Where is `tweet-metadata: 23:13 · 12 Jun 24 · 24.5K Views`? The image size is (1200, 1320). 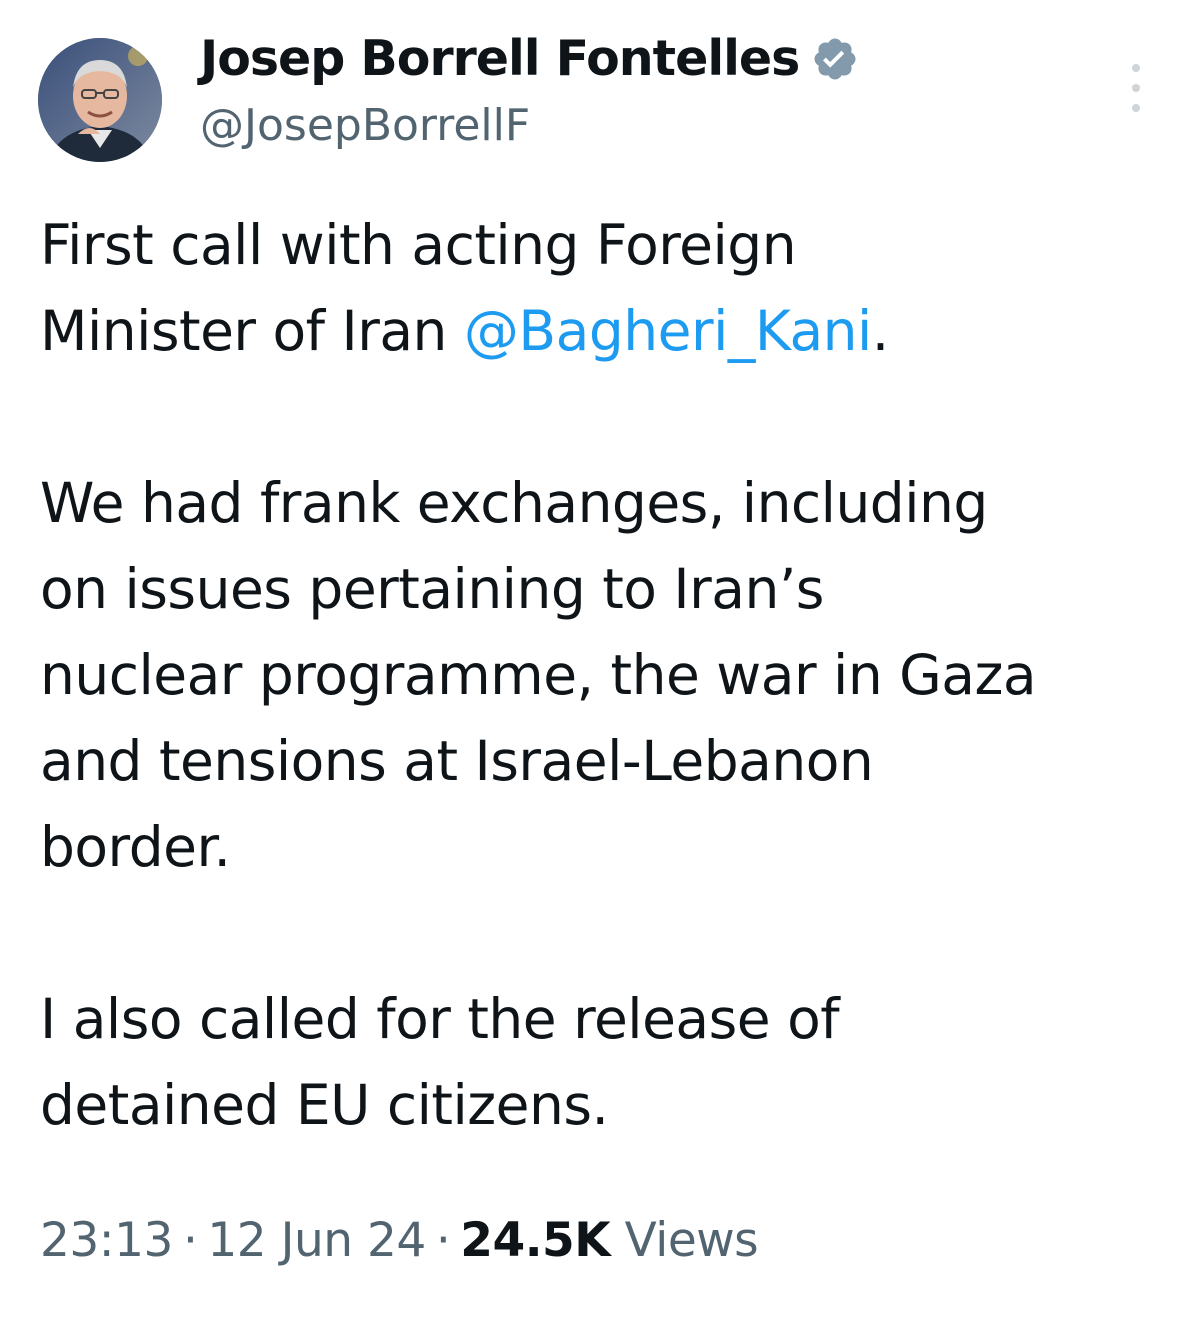 tweet-metadata: 23:13 · 12 Jun 24 · 24.5K Views is located at coordinates (399, 1240).